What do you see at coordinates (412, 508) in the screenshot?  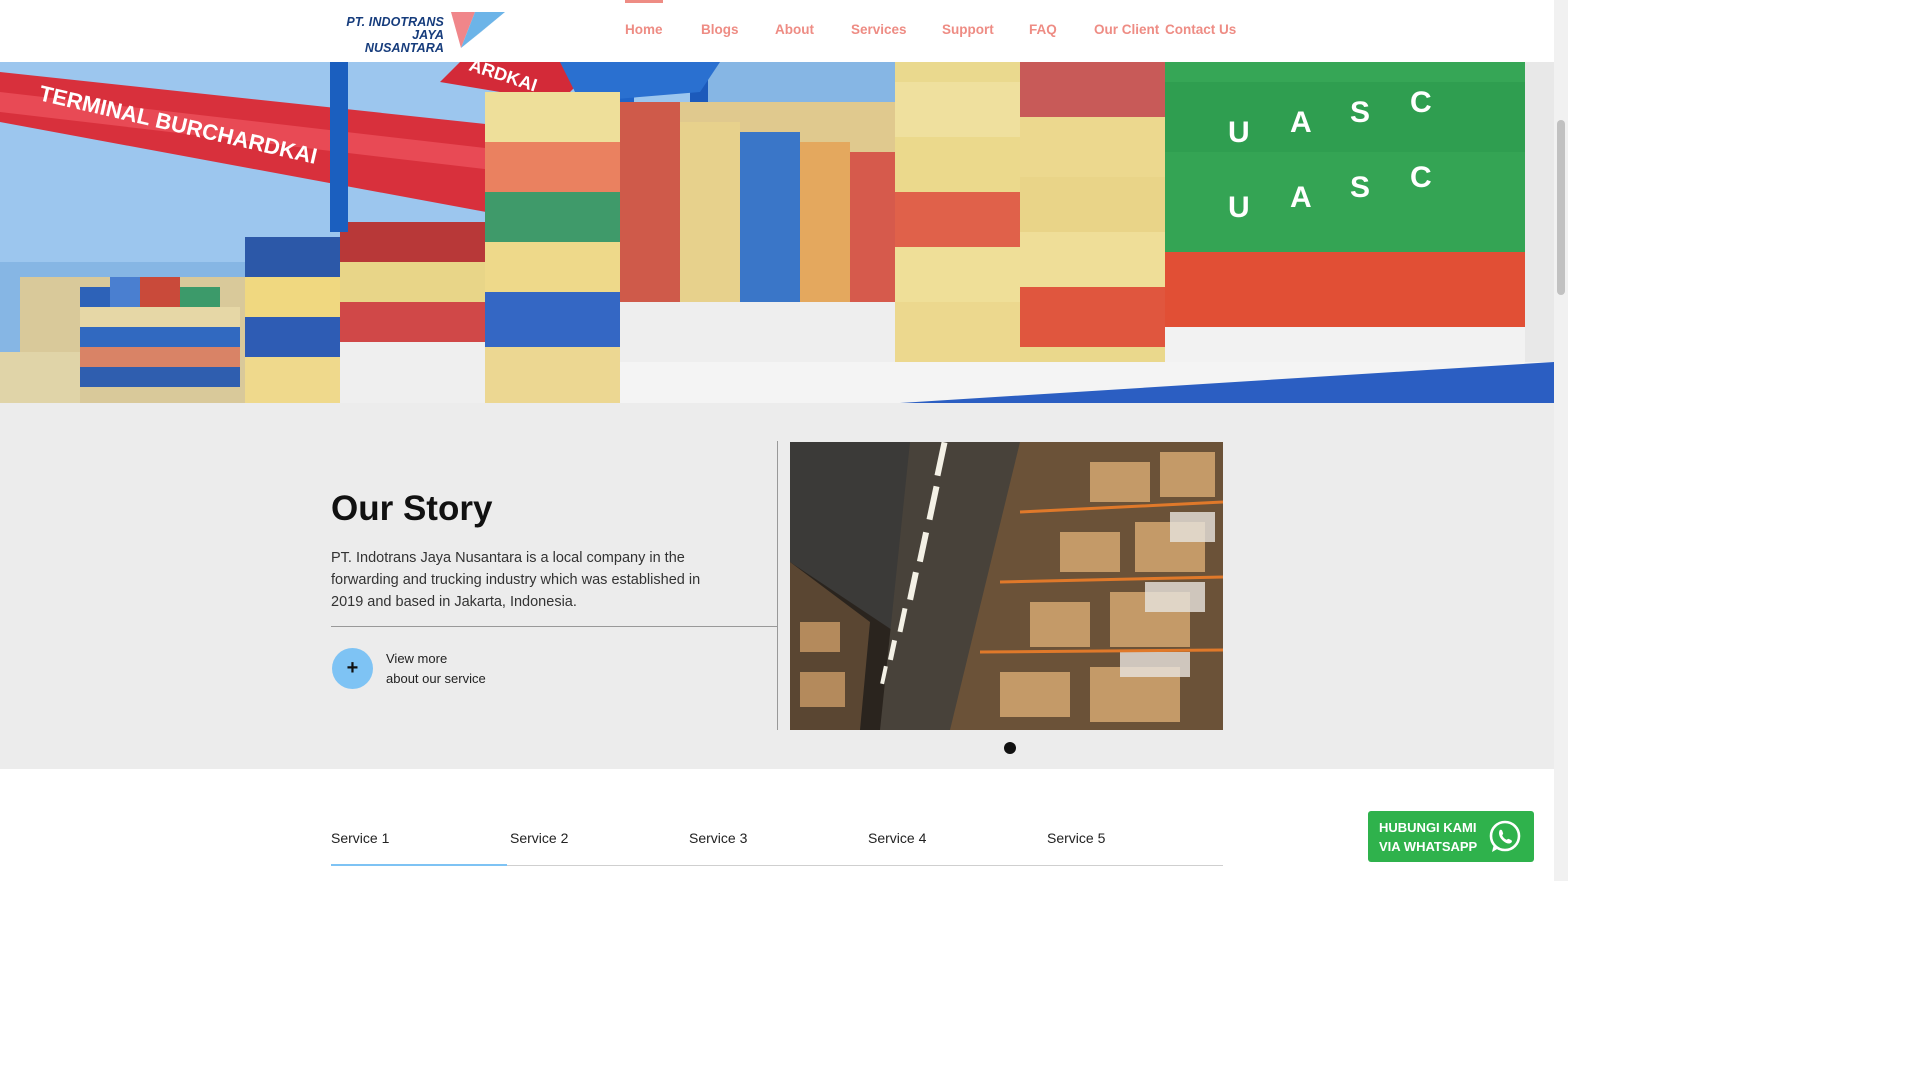 I see `story-title: Our Story` at bounding box center [412, 508].